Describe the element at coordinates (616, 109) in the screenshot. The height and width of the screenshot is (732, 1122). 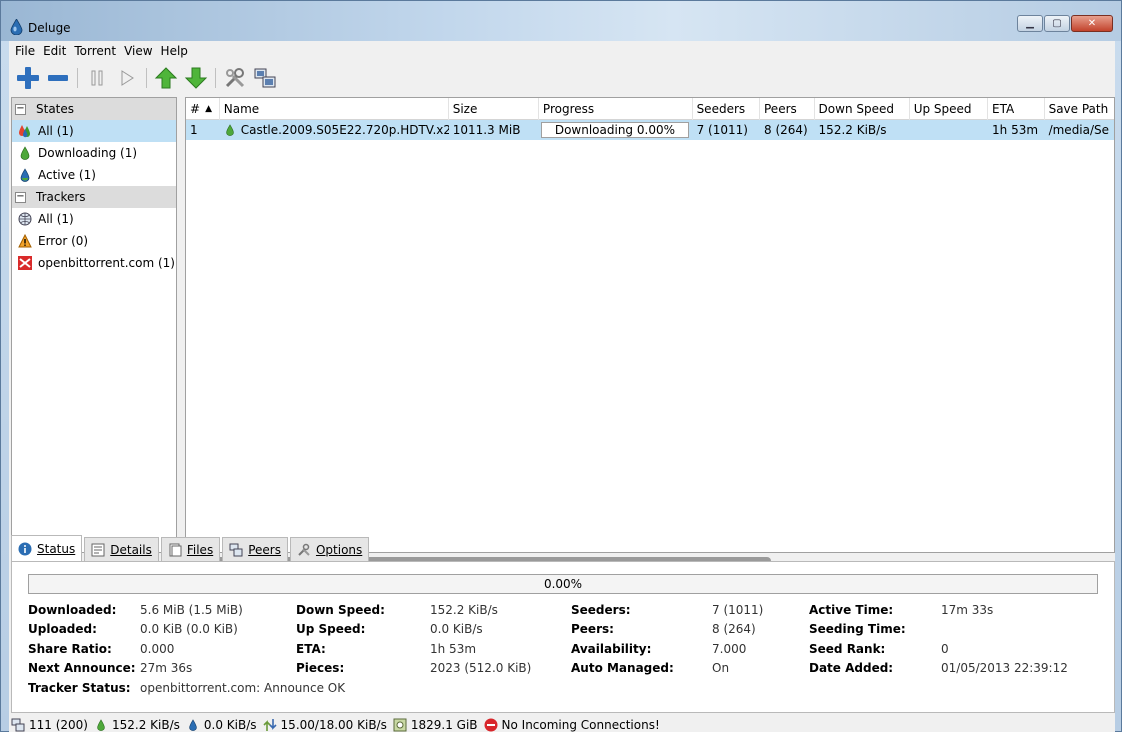
I see `column-header-progress: Progress` at that location.